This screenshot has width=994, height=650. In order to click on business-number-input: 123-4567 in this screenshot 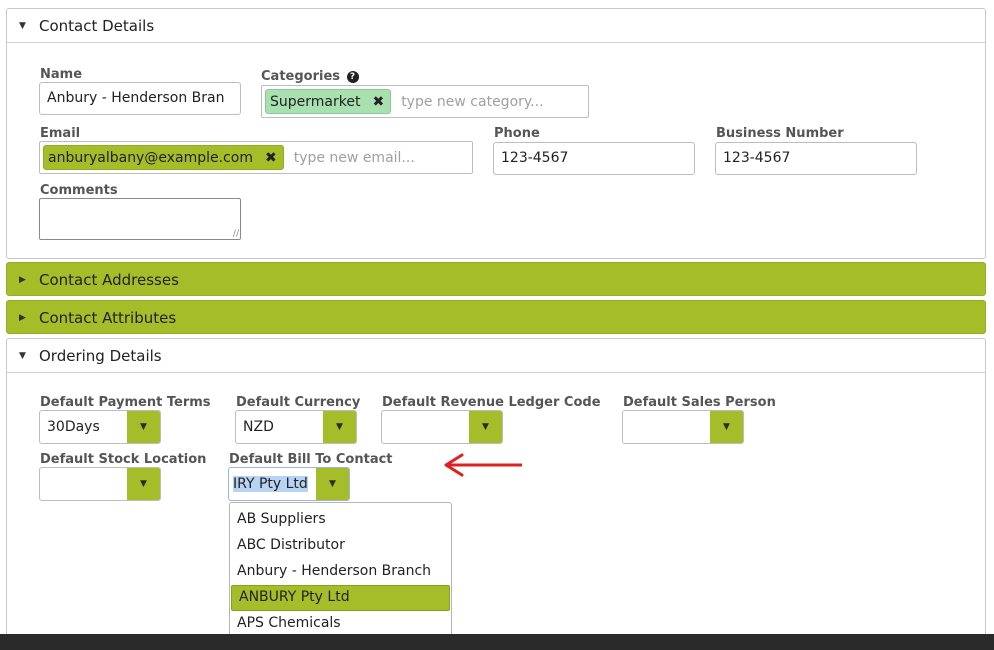, I will do `click(816, 158)`.